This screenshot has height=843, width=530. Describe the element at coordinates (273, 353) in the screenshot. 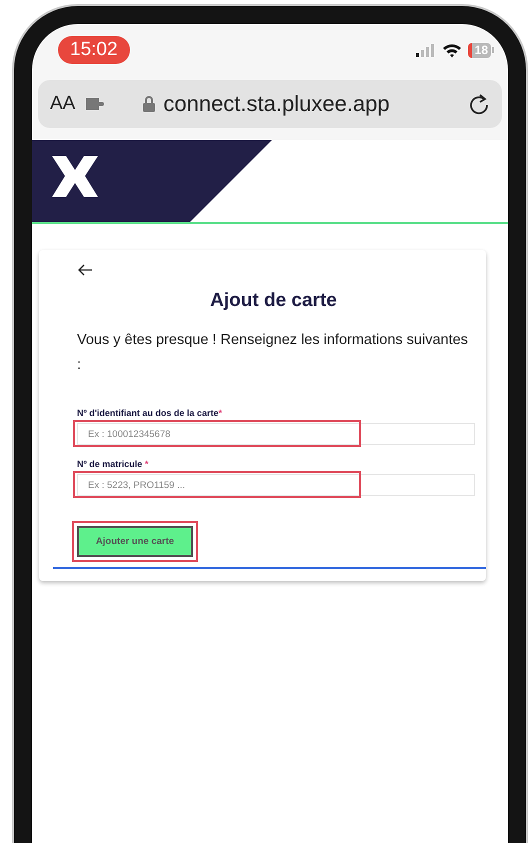

I see `form-intro: Vous y êtes presque ! Renseignez les informations suivantes :` at that location.